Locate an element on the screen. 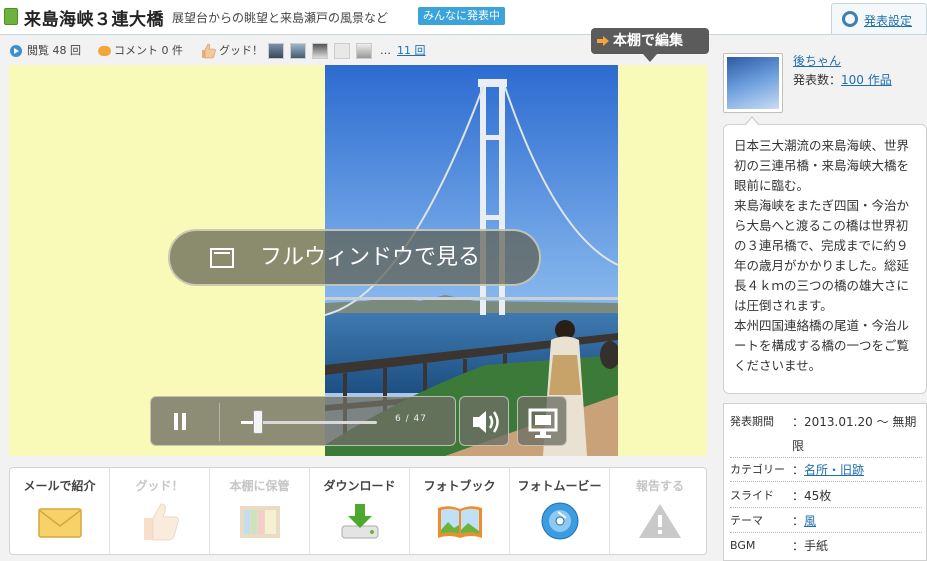  info-value: ：手紙 is located at coordinates (810, 546).